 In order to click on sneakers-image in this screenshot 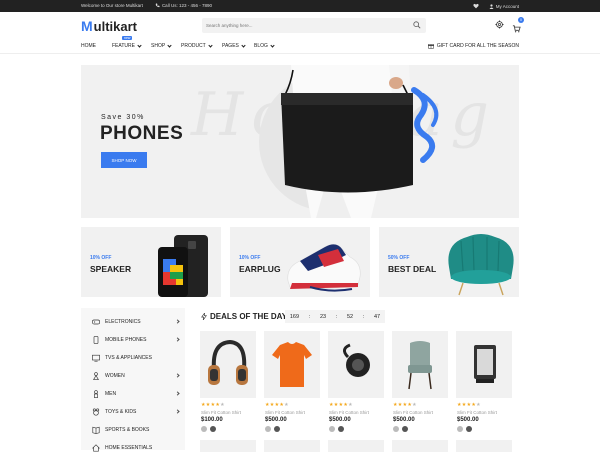, I will do `click(324, 268)`.